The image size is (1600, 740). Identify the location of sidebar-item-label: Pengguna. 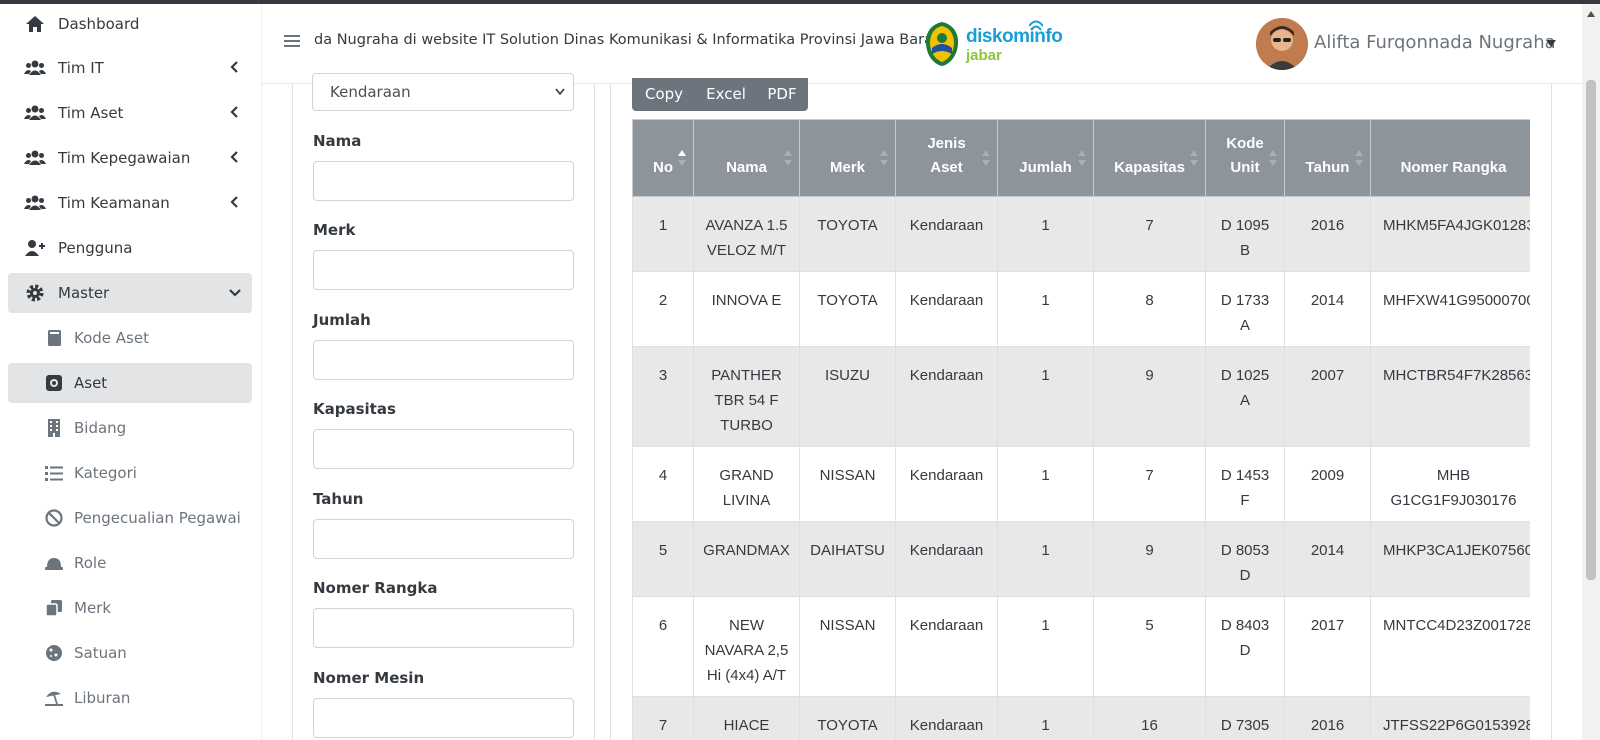
(95, 248).